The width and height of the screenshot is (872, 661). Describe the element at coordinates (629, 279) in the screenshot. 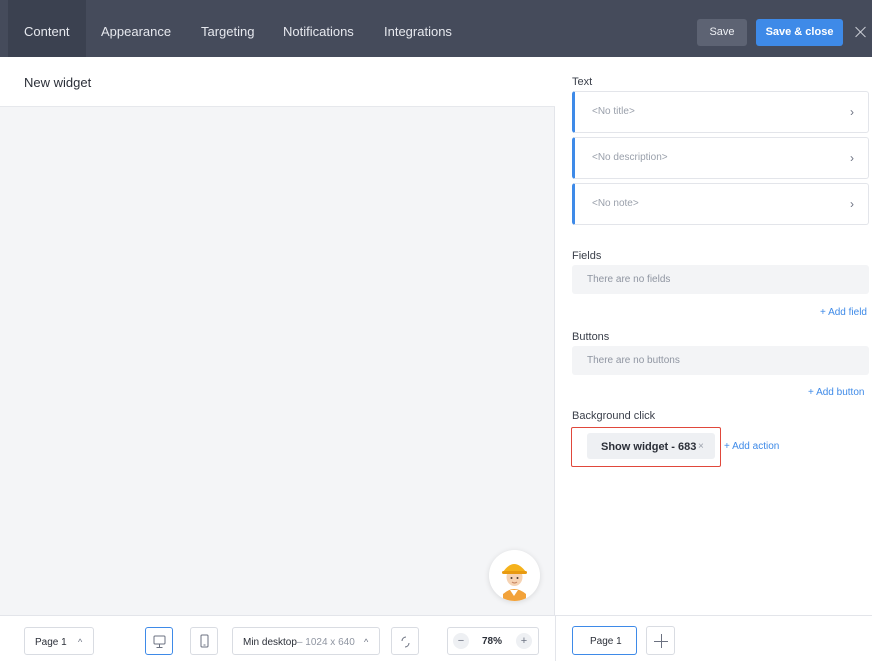

I see `fields-empty-text: There are no fields` at that location.